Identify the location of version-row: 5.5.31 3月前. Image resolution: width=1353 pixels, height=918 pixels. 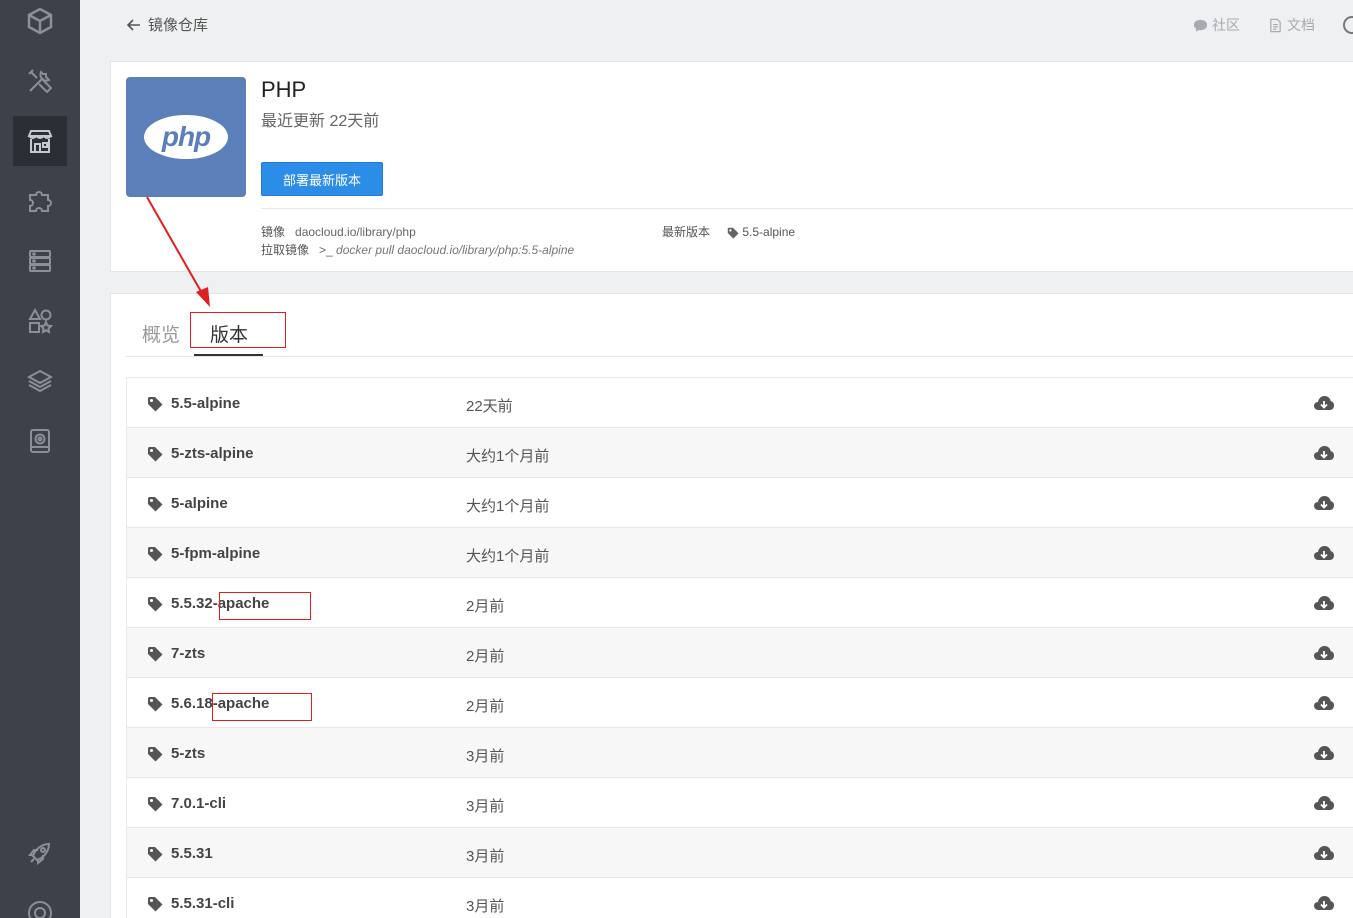
(740, 853).